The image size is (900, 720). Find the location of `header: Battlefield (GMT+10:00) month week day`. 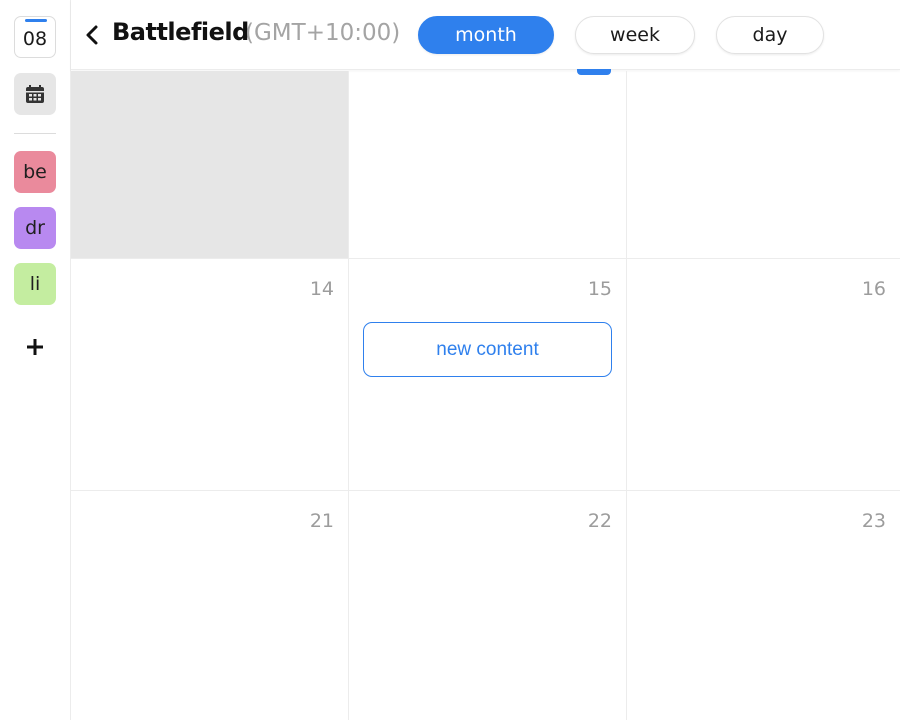

header: Battlefield (GMT+10:00) month week day is located at coordinates (485, 35).